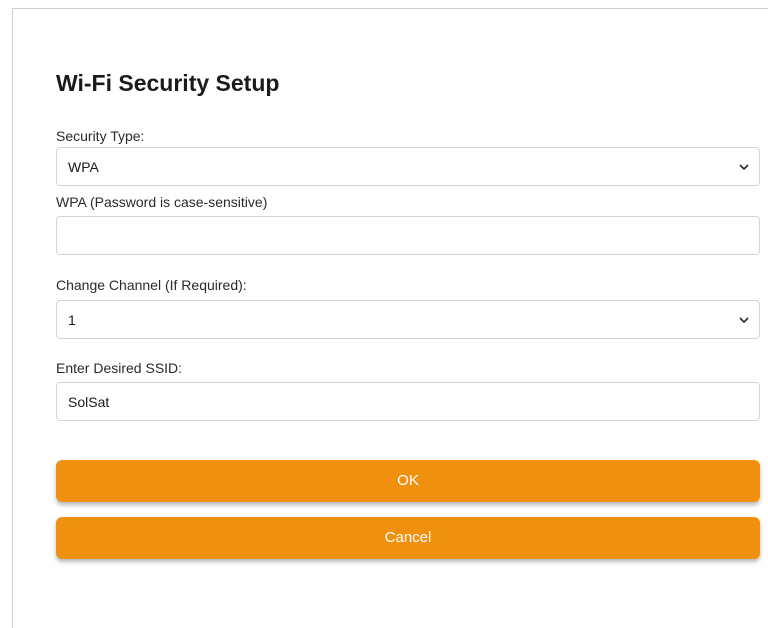 This screenshot has width=768, height=628. Describe the element at coordinates (83, 167) in the screenshot. I see `security-type-value: WPA` at that location.